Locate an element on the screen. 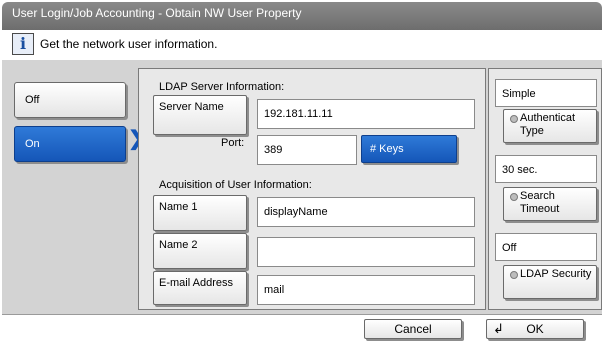 The image size is (604, 346). port-value: 389 is located at coordinates (273, 150).